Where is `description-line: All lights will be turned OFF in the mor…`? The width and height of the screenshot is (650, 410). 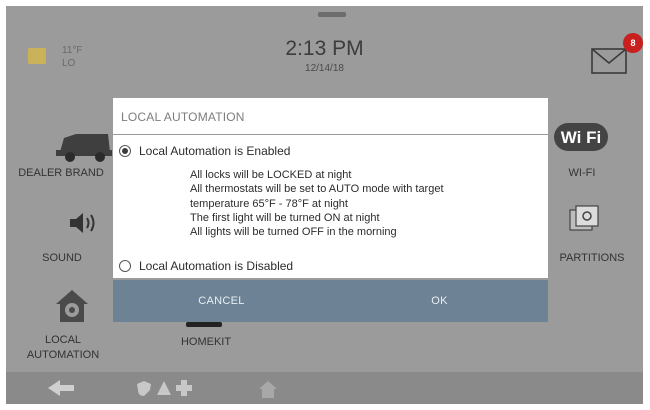
description-line: All lights will be turned OFF in the mor… is located at coordinates (293, 232).